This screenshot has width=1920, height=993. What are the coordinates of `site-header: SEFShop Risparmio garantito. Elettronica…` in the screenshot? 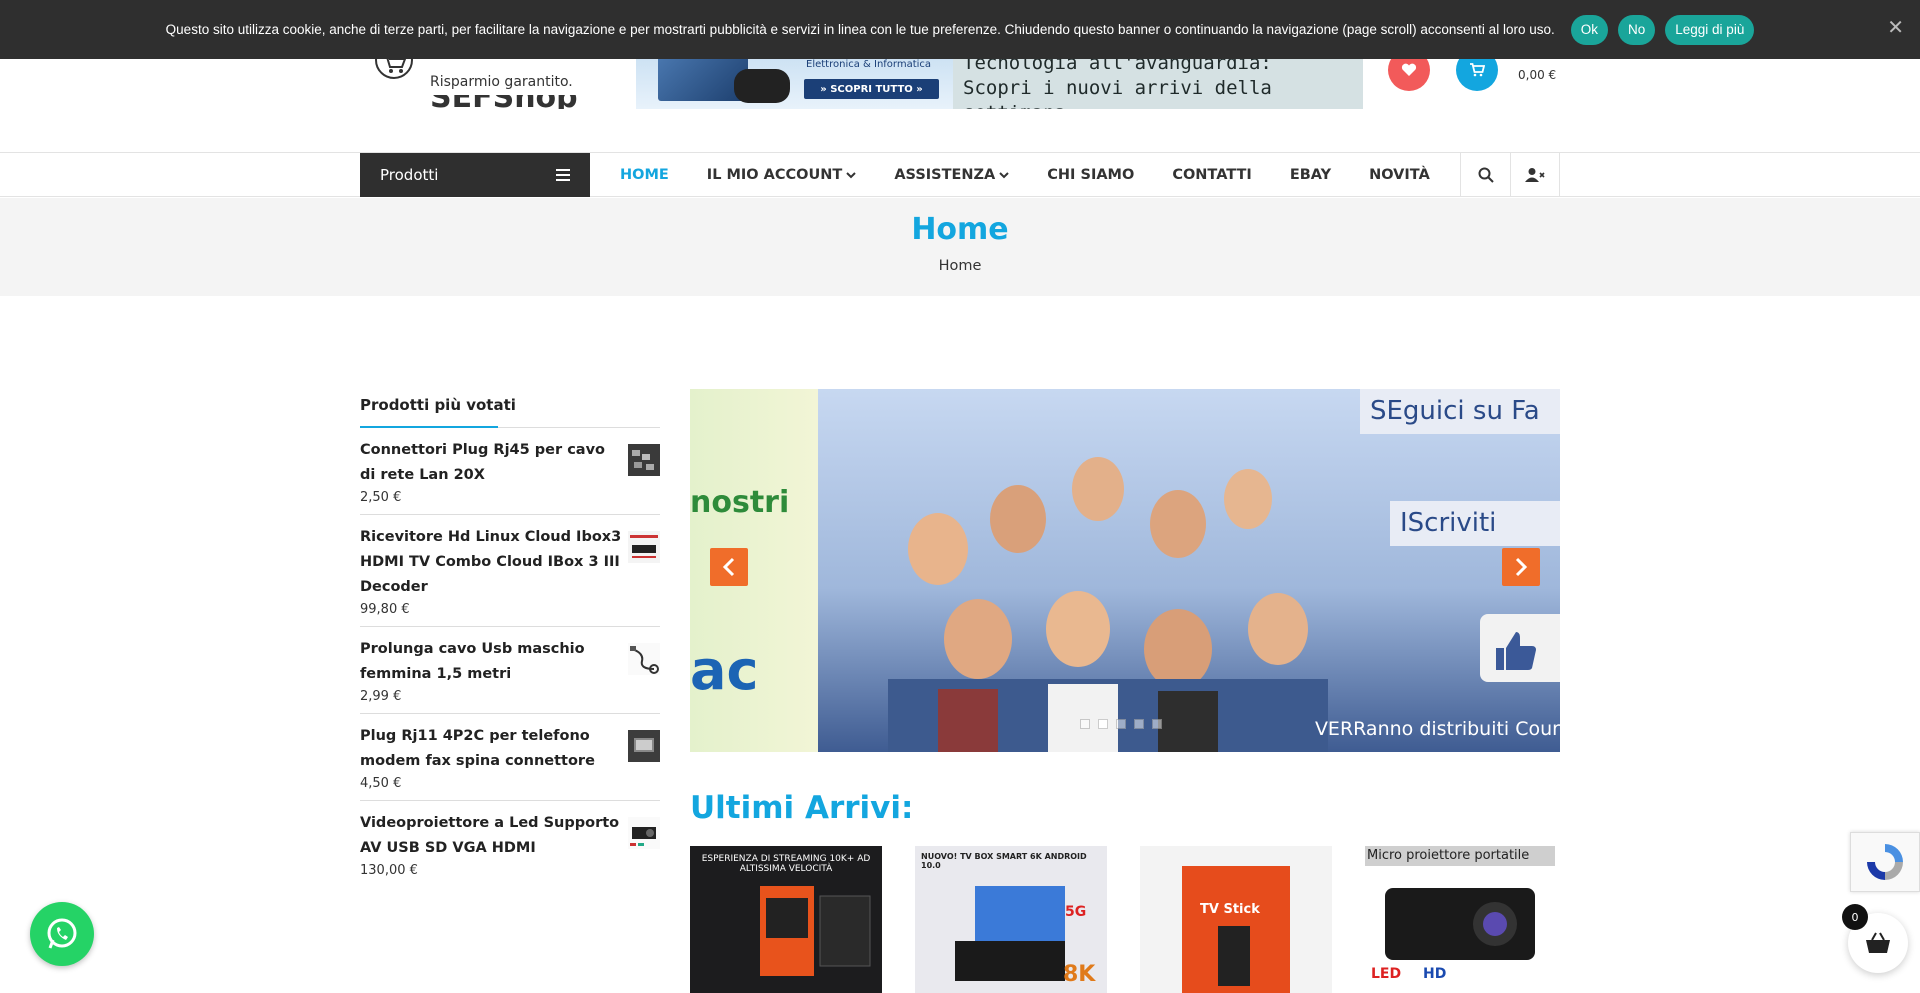 It's located at (960, 96).